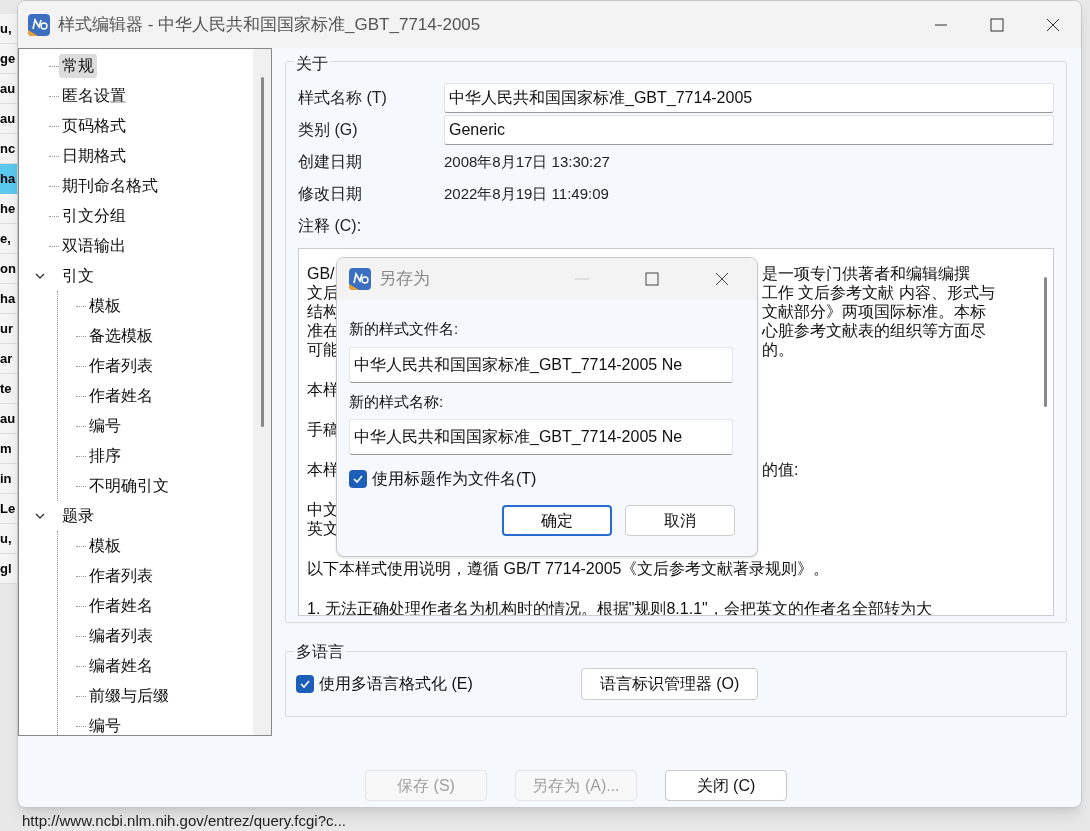 The width and height of the screenshot is (1090, 831). Describe the element at coordinates (121, 336) in the screenshot. I see `tree-item: 备选模板` at that location.